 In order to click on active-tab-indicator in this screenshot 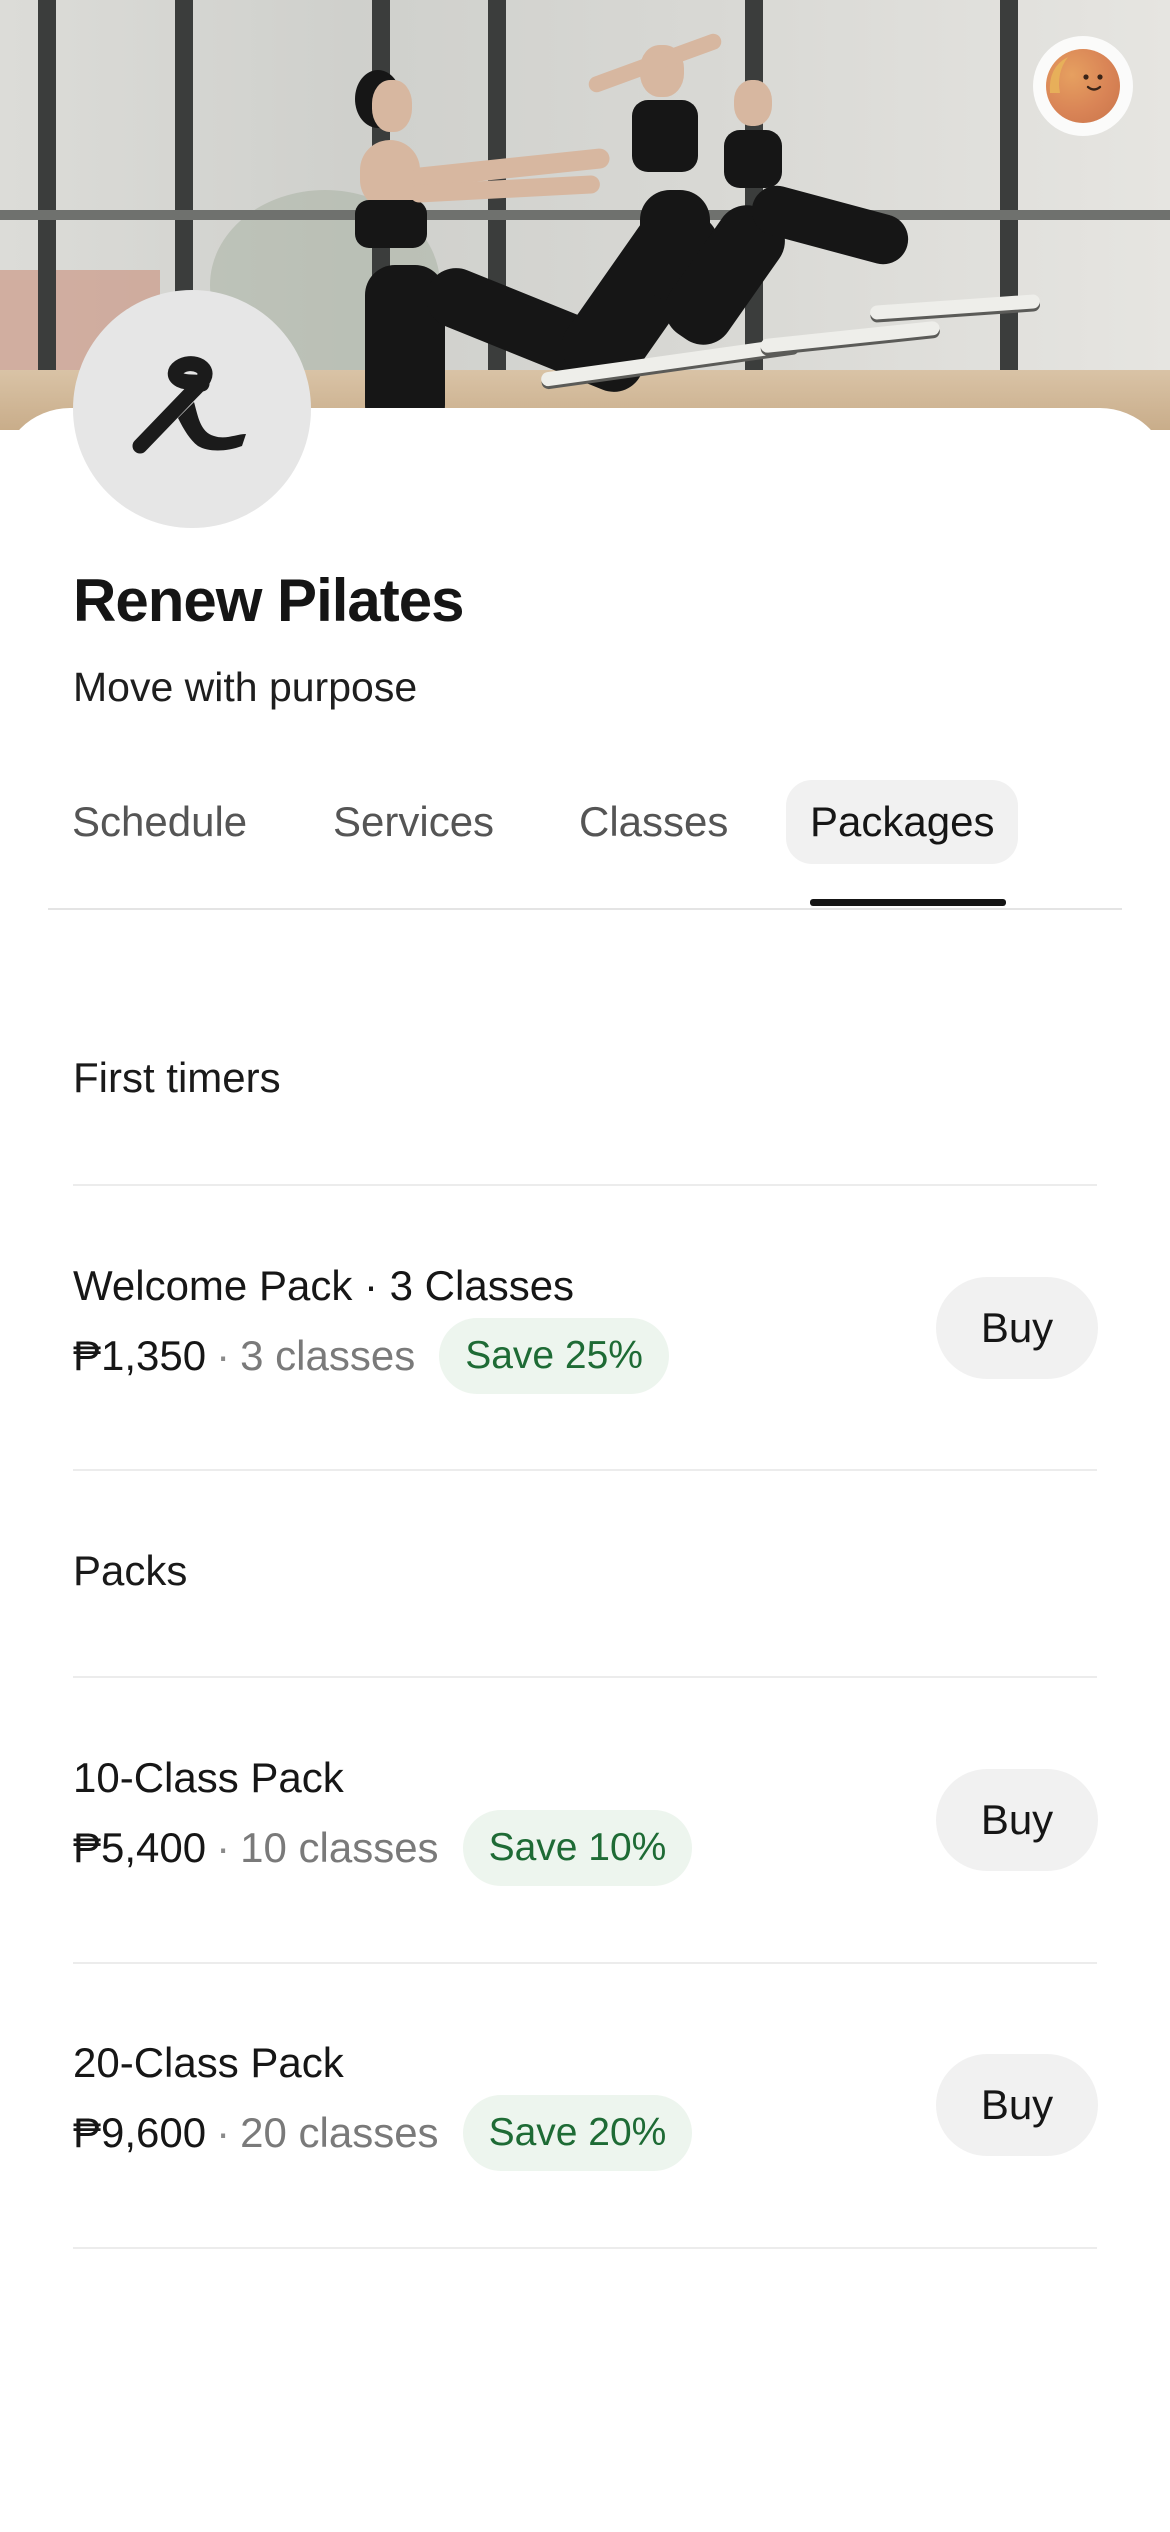, I will do `click(908, 902)`.